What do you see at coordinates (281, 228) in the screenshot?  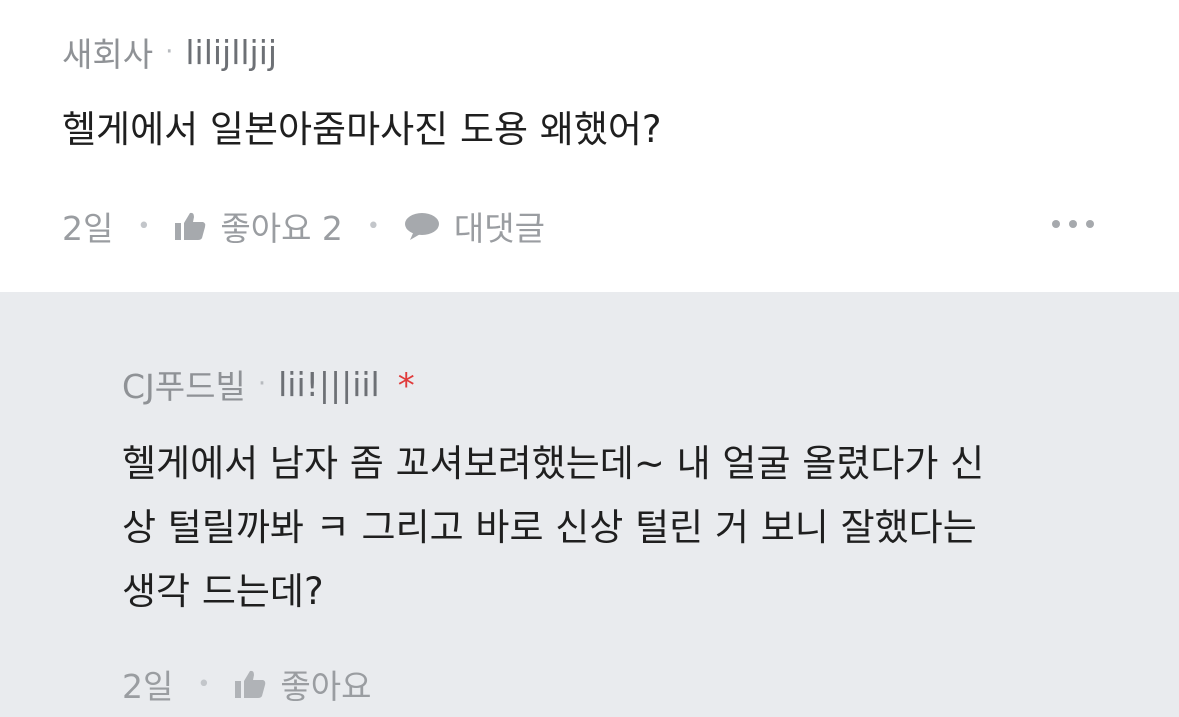 I see `like-label: 좋아요 2` at bounding box center [281, 228].